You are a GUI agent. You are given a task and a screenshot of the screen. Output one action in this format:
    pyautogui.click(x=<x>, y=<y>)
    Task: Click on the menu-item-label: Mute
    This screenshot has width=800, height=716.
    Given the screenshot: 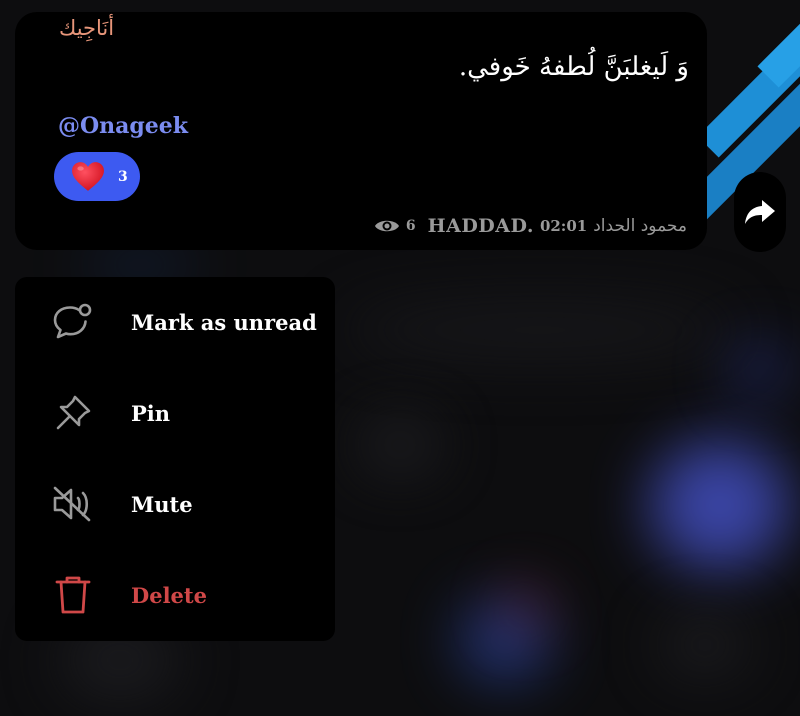 What is the action you would take?
    pyautogui.click(x=162, y=504)
    